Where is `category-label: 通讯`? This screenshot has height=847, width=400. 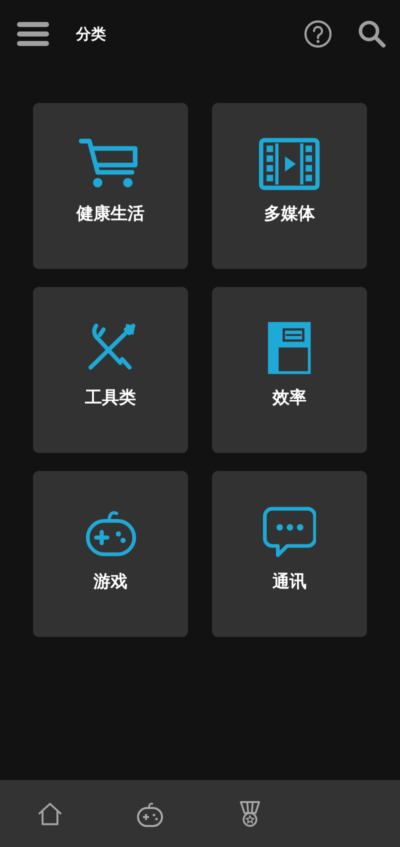
category-label: 通讯 is located at coordinates (289, 582).